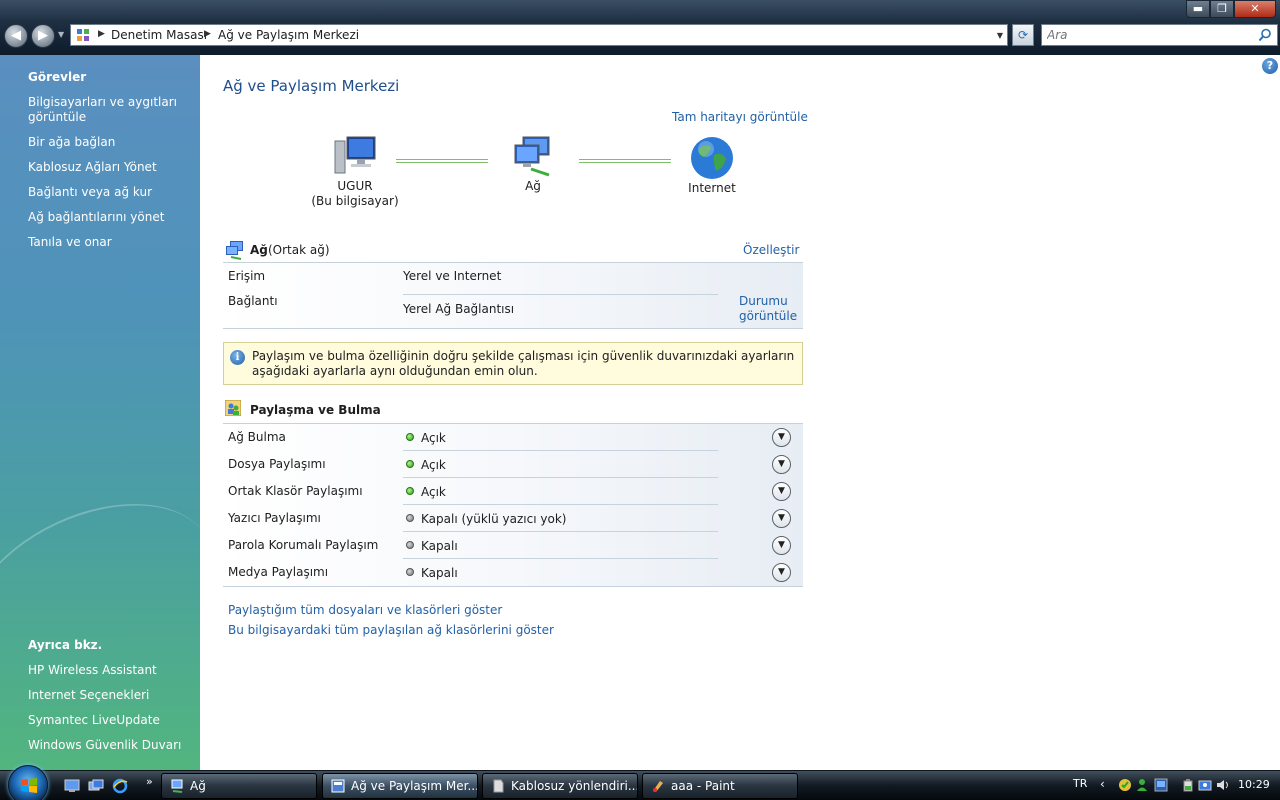 Image resolution: width=1280 pixels, height=800 pixels. Describe the element at coordinates (712, 158) in the screenshot. I see `globe-icon` at that location.